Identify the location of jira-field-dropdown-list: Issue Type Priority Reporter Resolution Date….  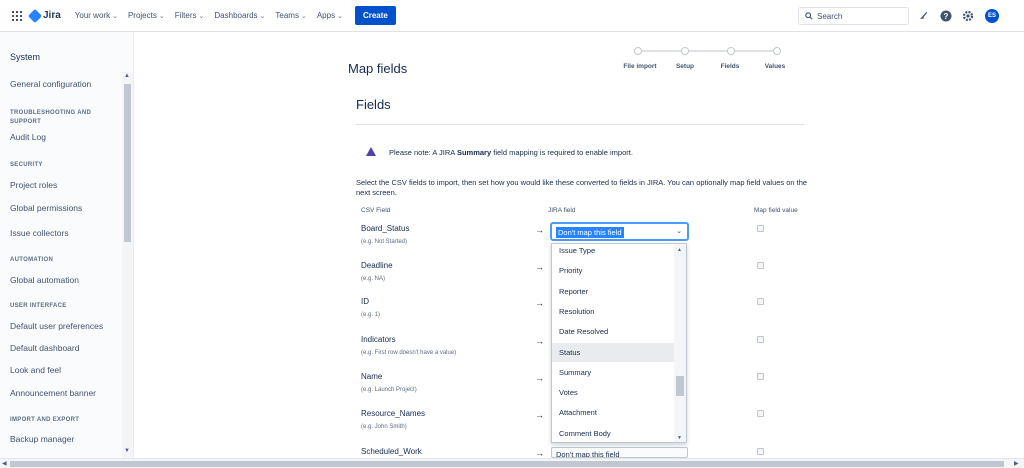
(619, 343).